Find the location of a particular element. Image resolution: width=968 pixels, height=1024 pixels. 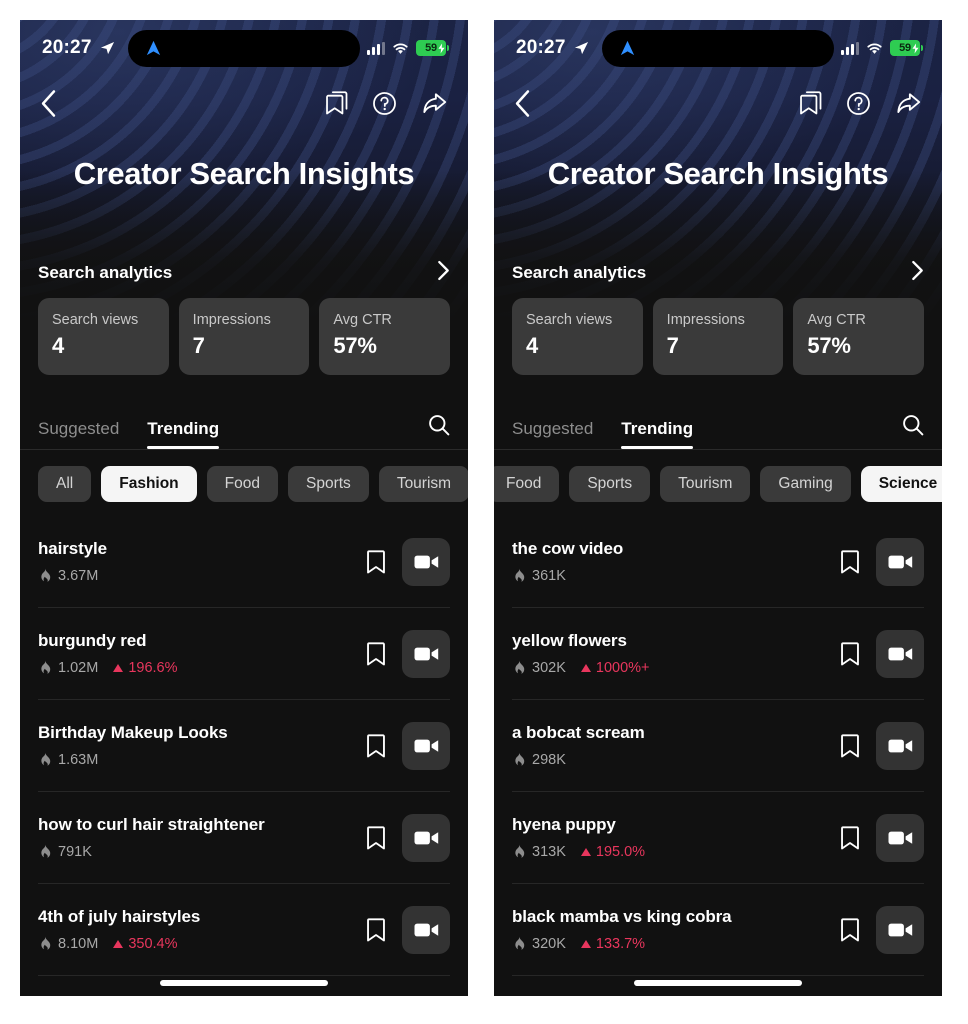

status-bar-left: 20:27 is located at coordinates (552, 48).